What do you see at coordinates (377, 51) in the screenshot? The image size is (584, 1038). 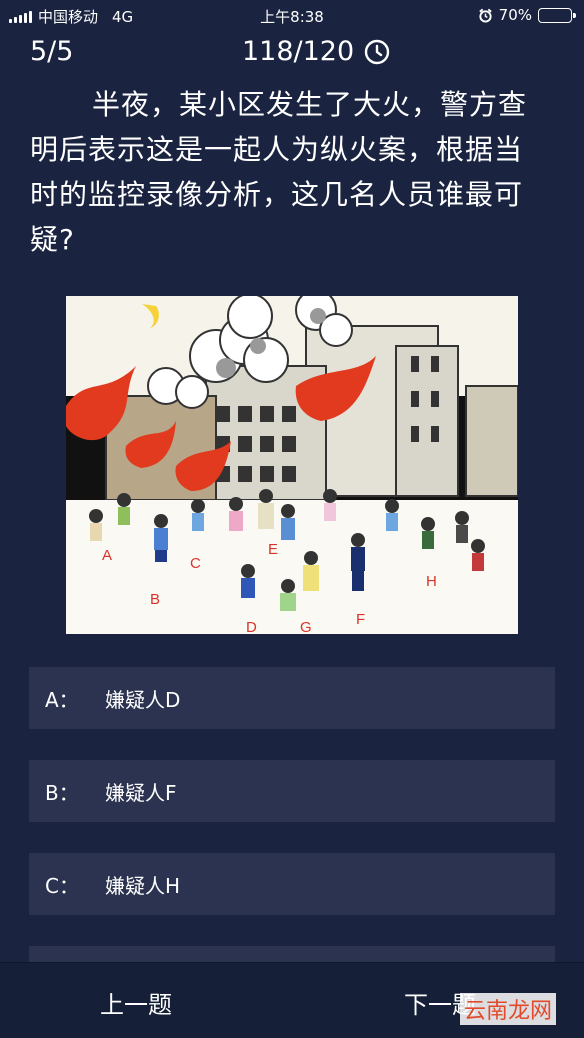 I see `clock-icon` at bounding box center [377, 51].